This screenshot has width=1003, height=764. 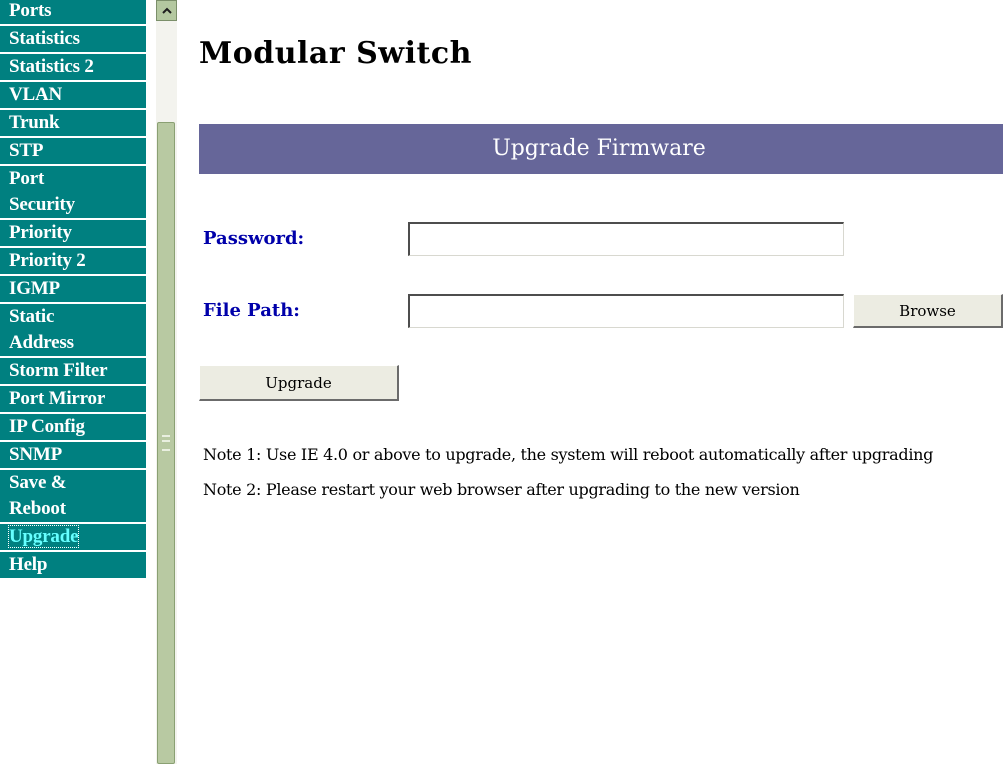 I want to click on nav-item-label-line: Static, so click(x=32, y=316).